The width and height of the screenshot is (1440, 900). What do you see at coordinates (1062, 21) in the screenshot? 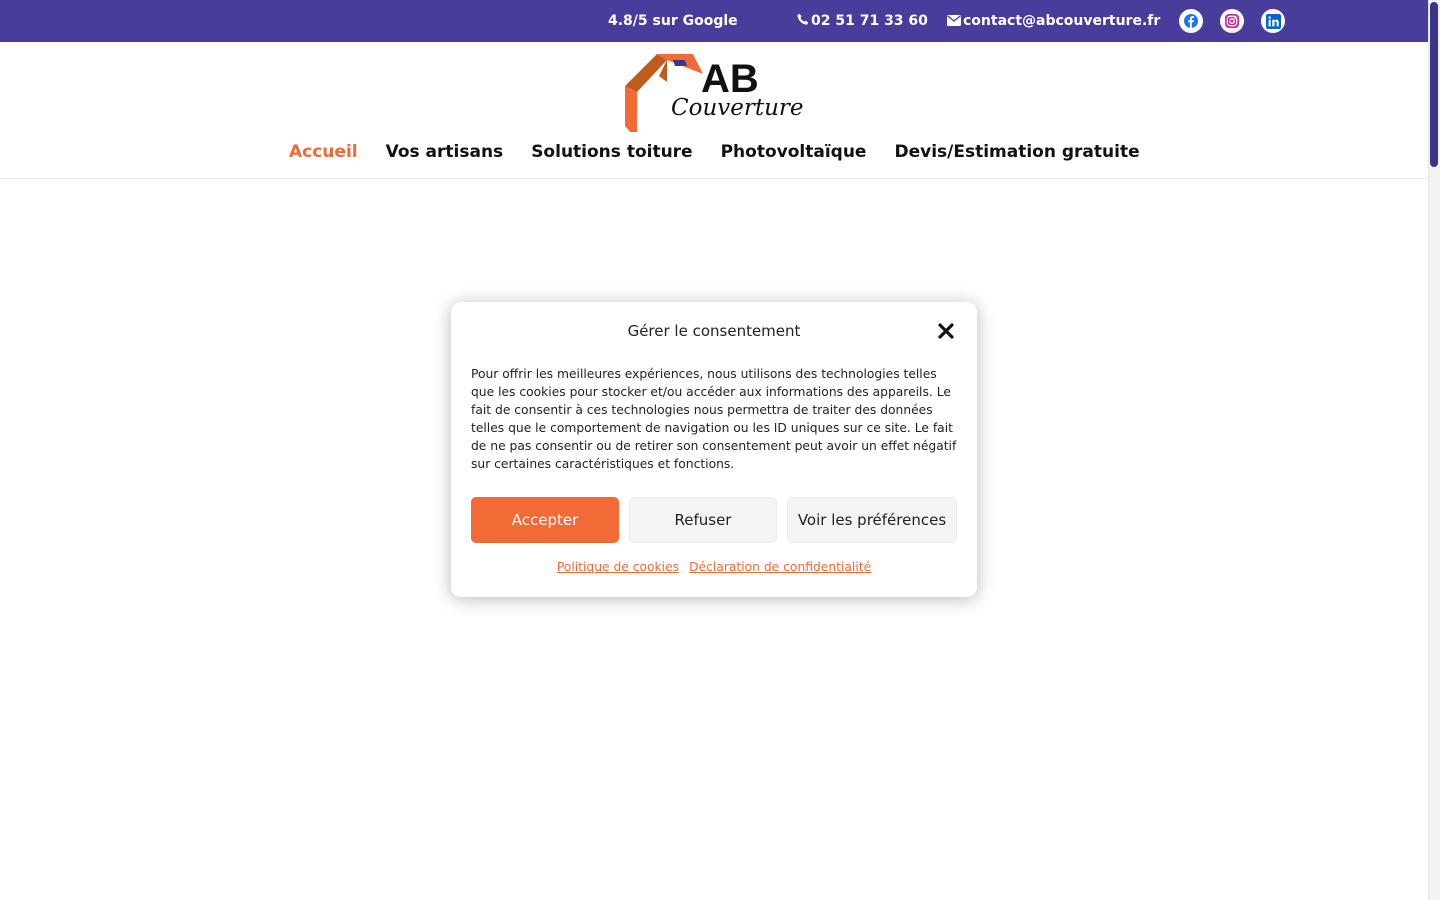
I see `email-address: contact@abcouverture.fr` at bounding box center [1062, 21].